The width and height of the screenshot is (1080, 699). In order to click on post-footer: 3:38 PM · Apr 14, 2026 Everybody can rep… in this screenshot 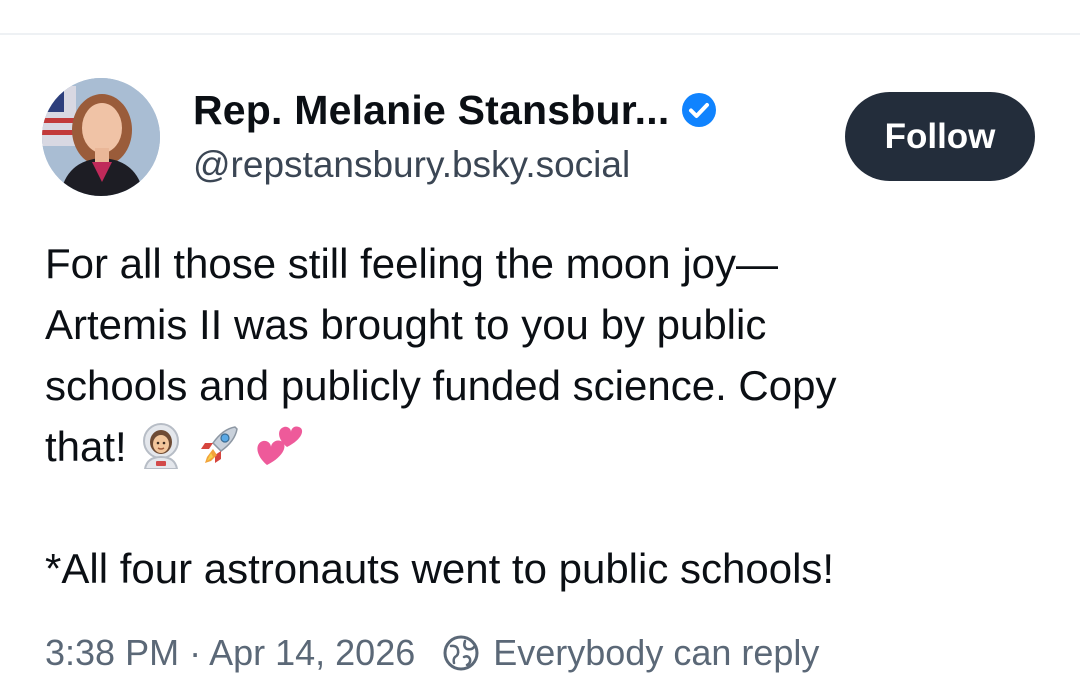, I will do `click(432, 653)`.